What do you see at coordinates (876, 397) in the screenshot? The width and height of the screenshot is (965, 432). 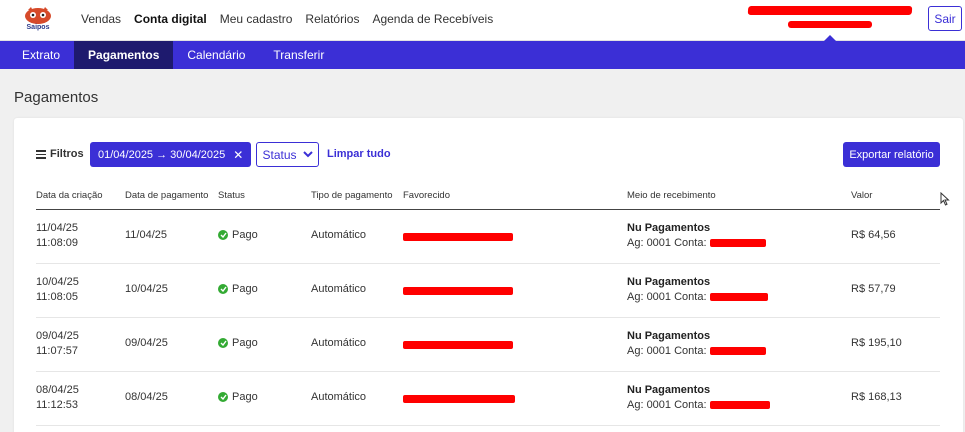 I see `value: R$ 168,13` at bounding box center [876, 397].